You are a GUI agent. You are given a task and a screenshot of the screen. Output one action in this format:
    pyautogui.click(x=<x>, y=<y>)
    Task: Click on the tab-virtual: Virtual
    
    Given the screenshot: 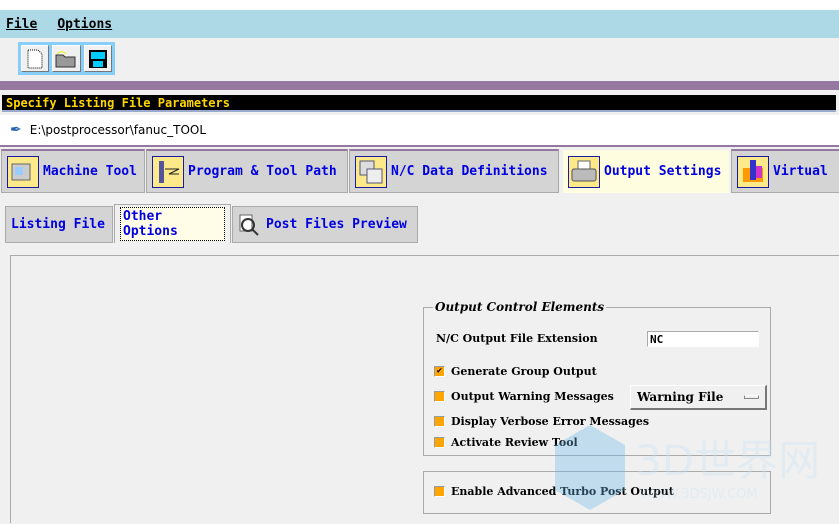 What is the action you would take?
    pyautogui.click(x=785, y=171)
    